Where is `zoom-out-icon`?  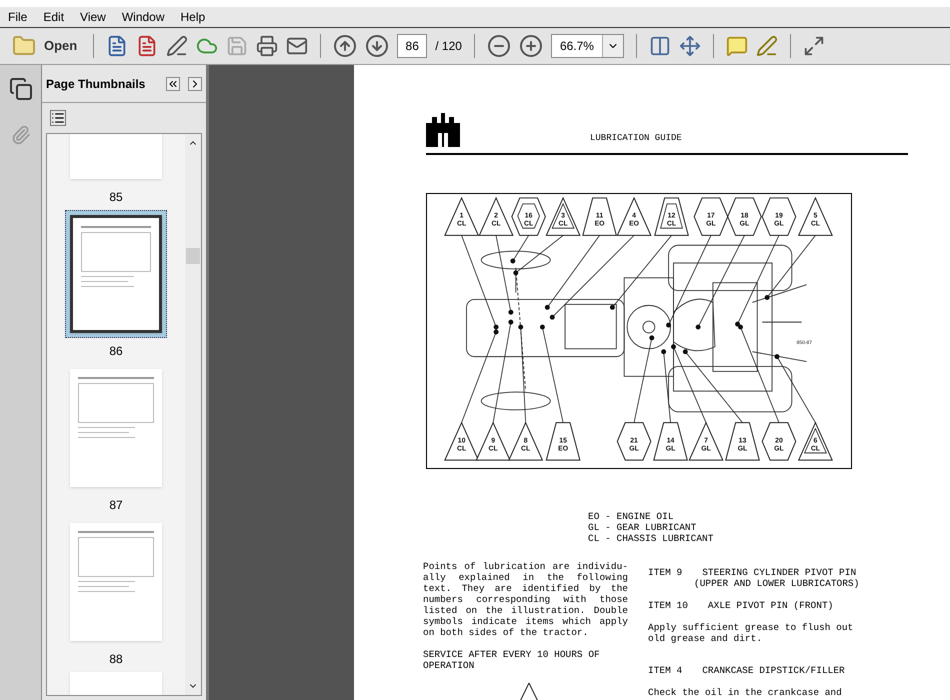 zoom-out-icon is located at coordinates (498, 46).